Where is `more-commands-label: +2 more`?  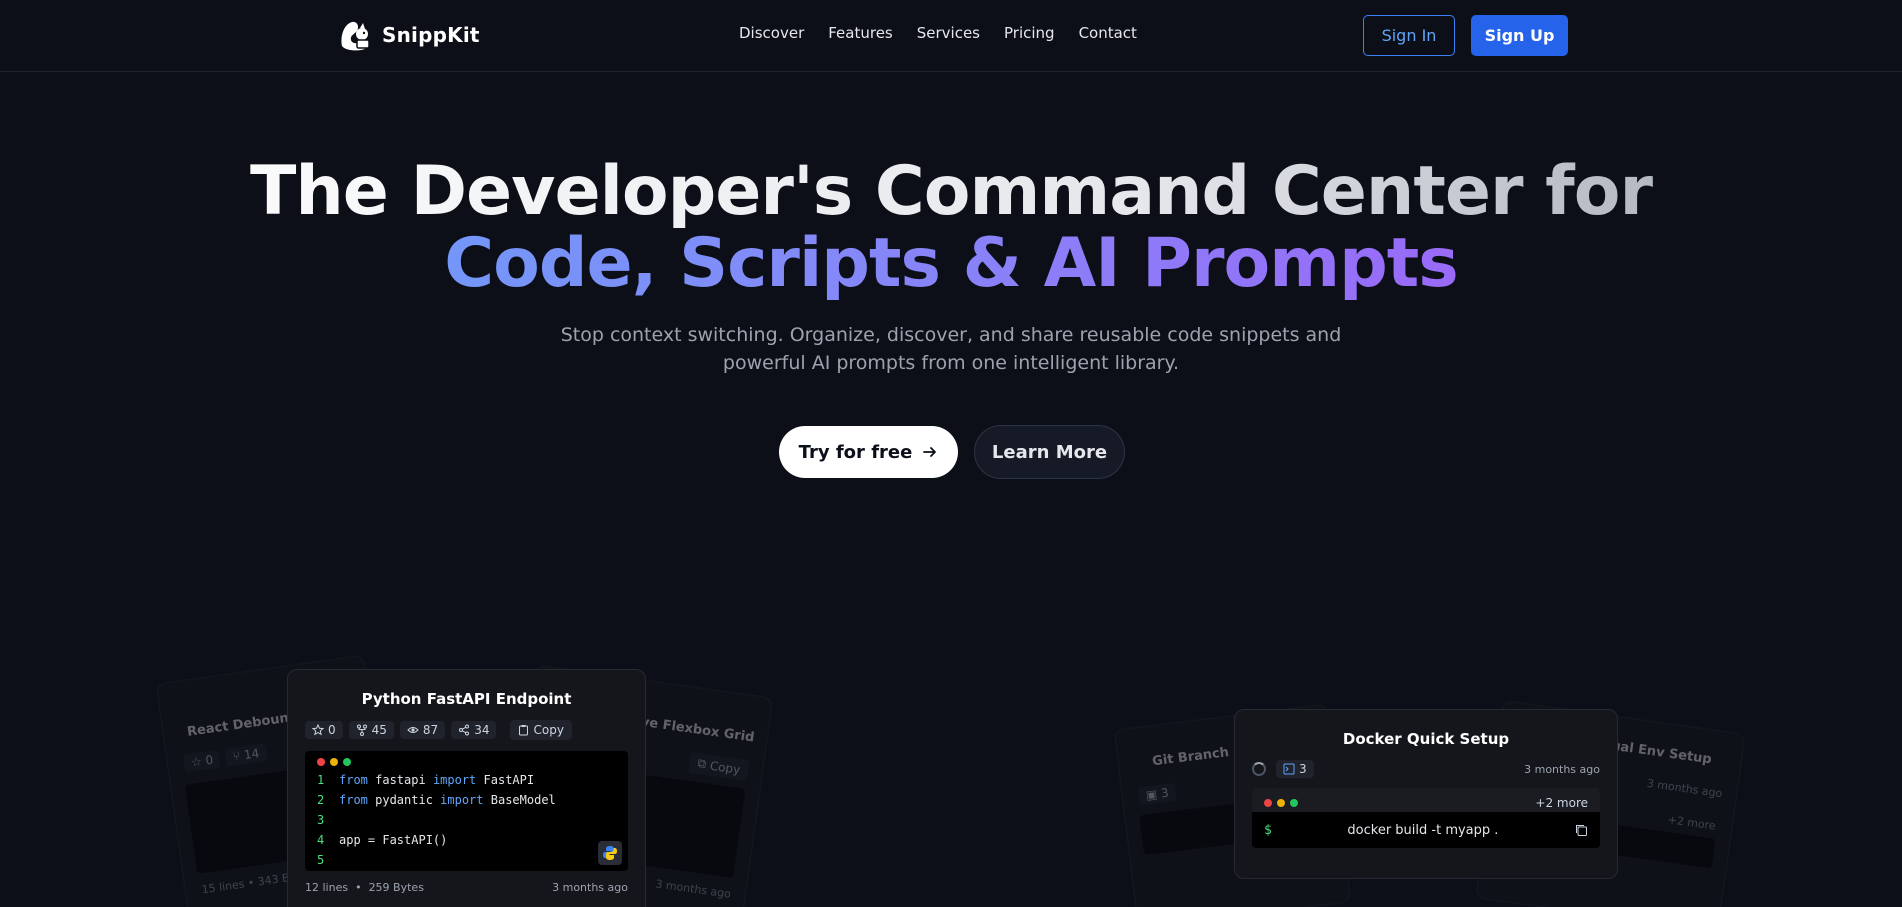 more-commands-label: +2 more is located at coordinates (1561, 803).